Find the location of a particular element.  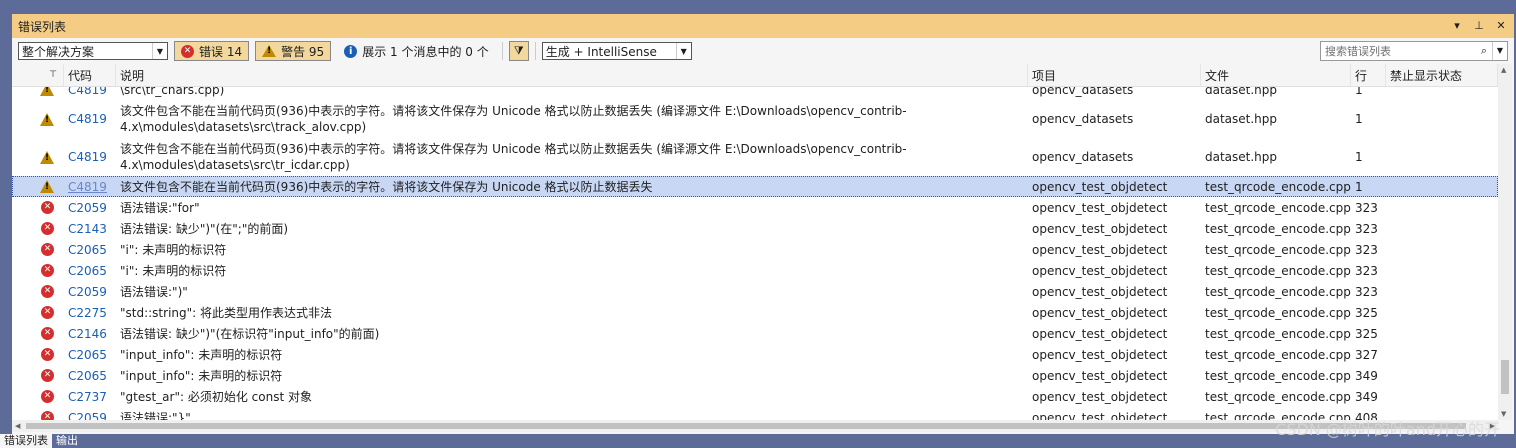

header-suppression-state: 禁止显示状态 is located at coordinates (1442, 75).